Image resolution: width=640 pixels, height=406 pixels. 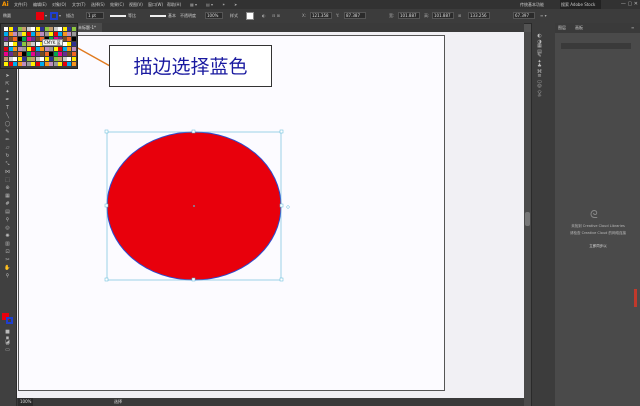 I want to click on symbol-sprayer-tool-icon: ✺, so click(x=7, y=236).